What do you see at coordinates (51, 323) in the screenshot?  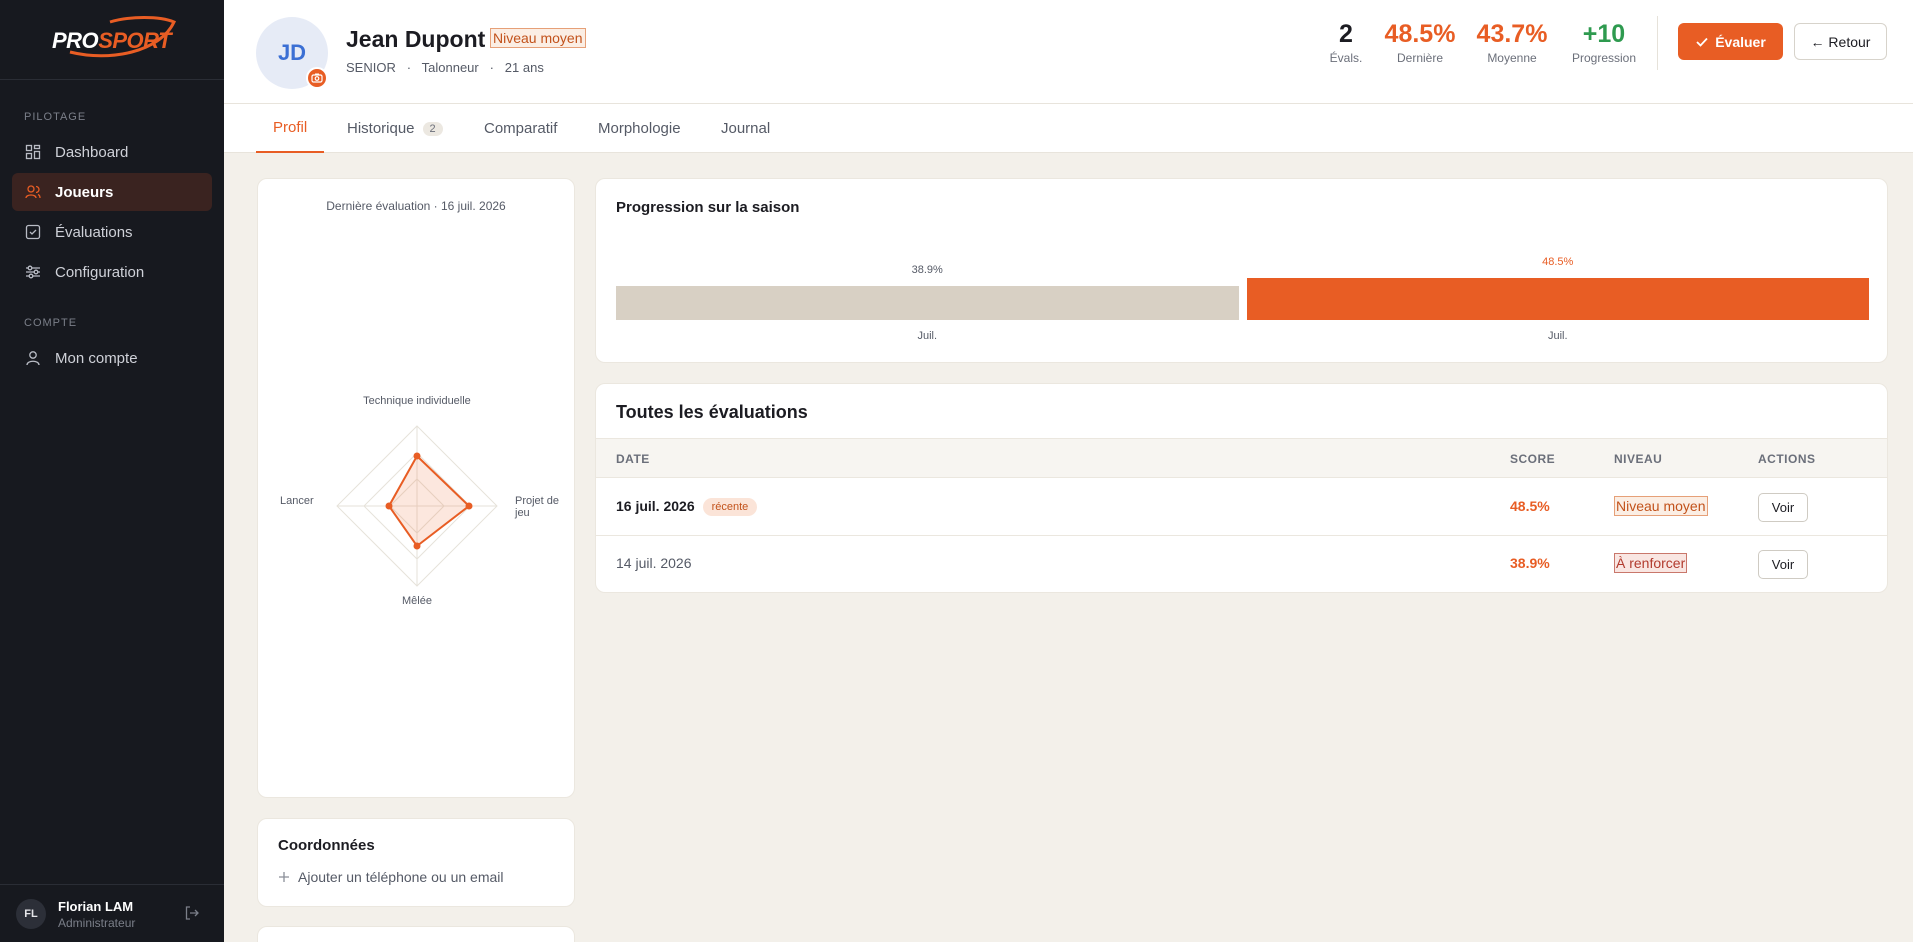 I see `section-label-compte: COMPTE` at bounding box center [51, 323].